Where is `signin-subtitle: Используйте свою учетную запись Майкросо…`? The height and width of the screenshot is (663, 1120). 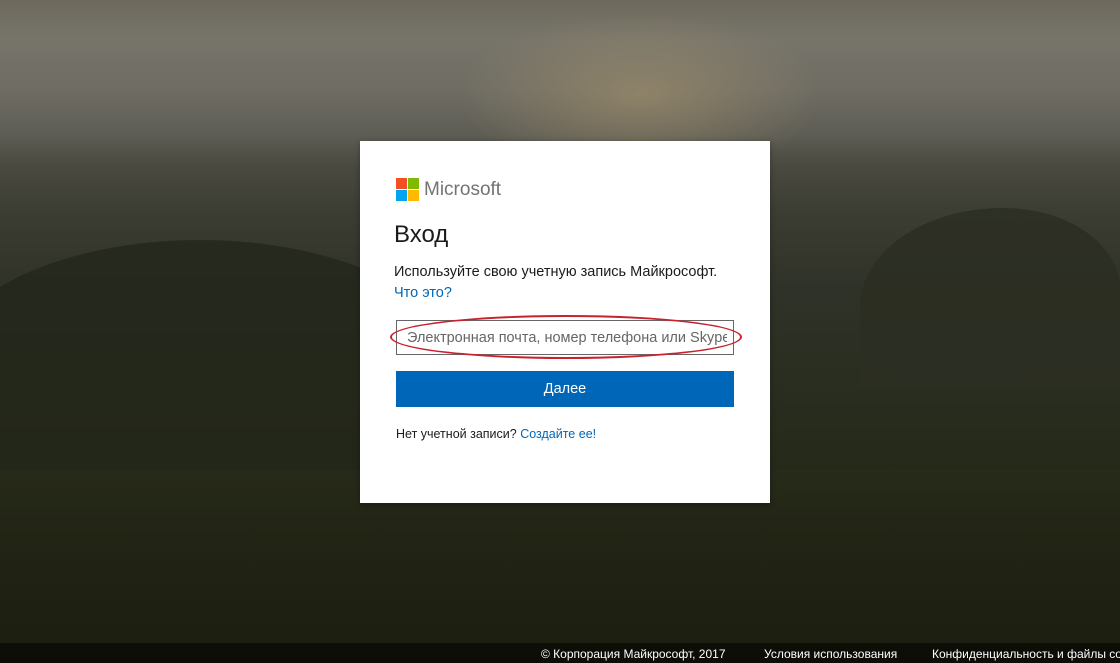
signin-subtitle: Используйте свою учетную запись Майкросо… is located at coordinates (556, 272).